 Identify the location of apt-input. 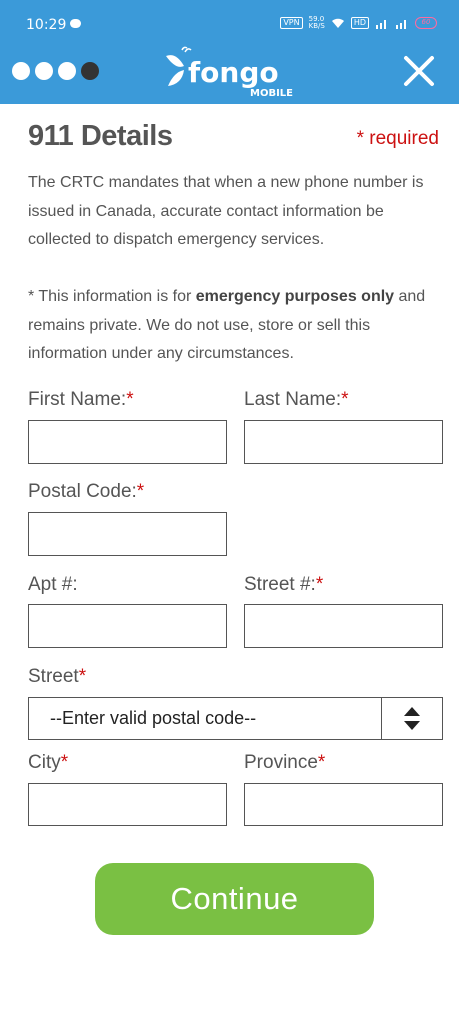
(127, 626).